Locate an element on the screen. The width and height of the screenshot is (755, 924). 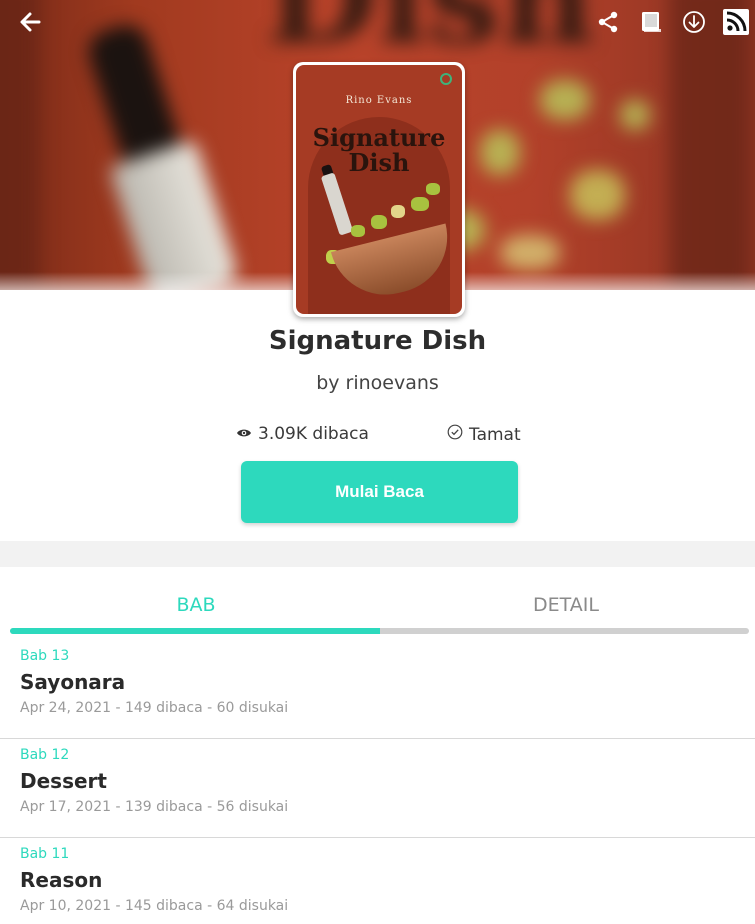
cover-title-line1: Signature is located at coordinates (379, 137).